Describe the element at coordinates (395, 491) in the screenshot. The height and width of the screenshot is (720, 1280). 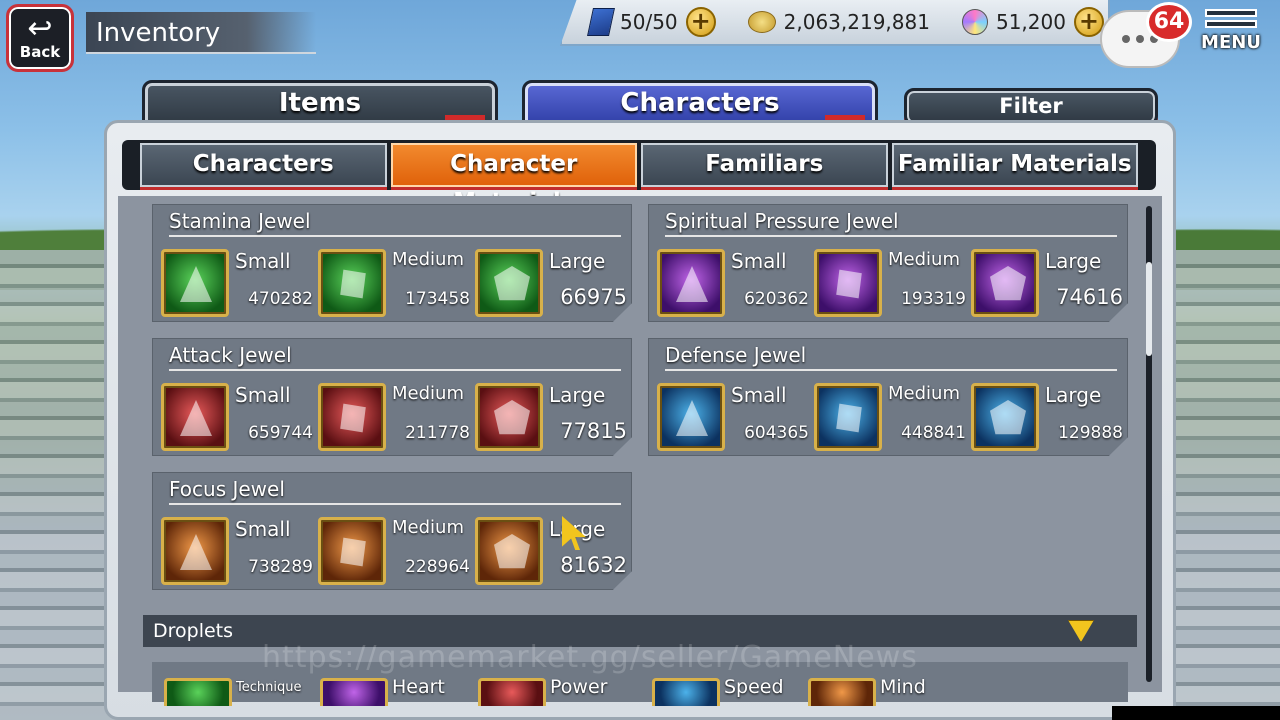
I see `group-title: Focus Jewel` at that location.